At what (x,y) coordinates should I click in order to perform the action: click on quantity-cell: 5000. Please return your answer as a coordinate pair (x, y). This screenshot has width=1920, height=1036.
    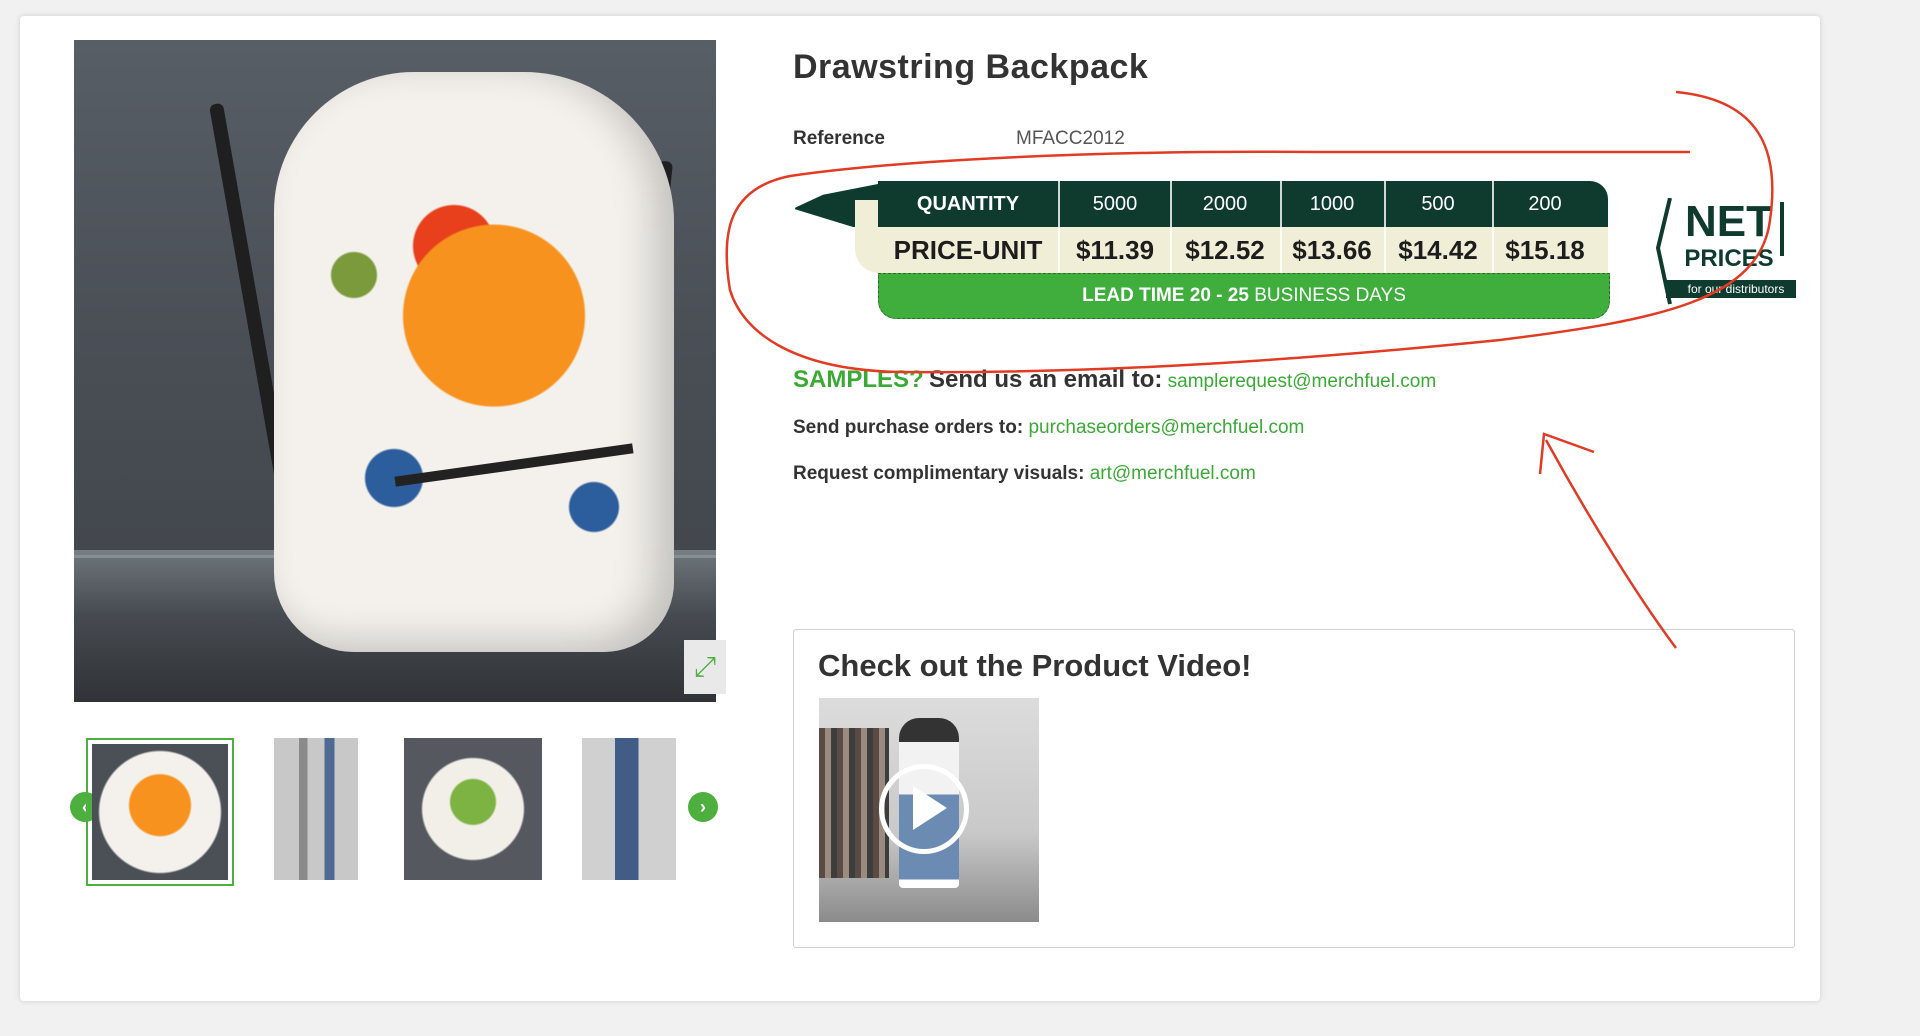
    Looking at the image, I should click on (1115, 203).